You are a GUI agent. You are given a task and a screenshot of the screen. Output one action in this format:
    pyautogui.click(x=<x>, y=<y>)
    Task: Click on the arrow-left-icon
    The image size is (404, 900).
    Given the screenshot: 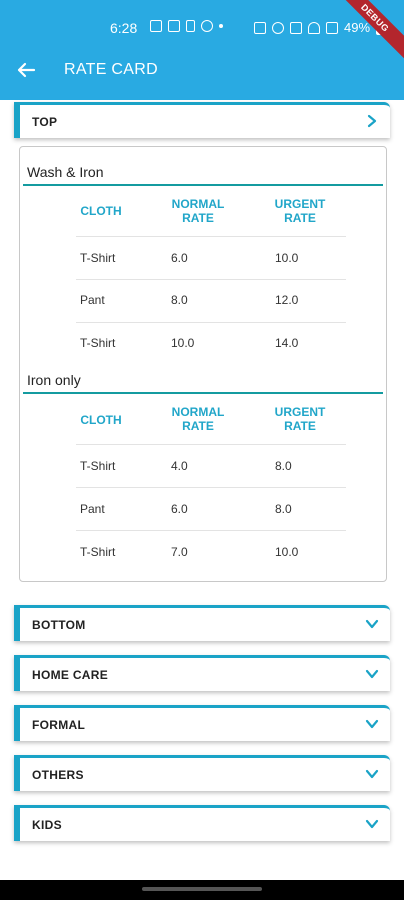 What is the action you would take?
    pyautogui.click(x=26, y=70)
    